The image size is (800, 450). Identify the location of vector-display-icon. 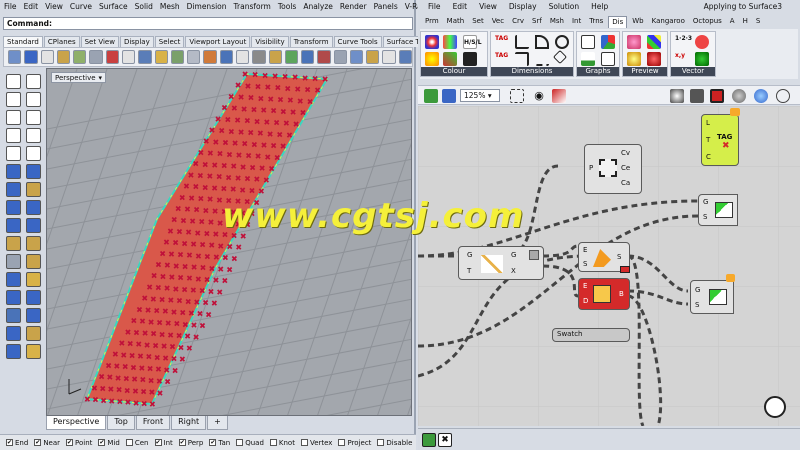
(702, 42).